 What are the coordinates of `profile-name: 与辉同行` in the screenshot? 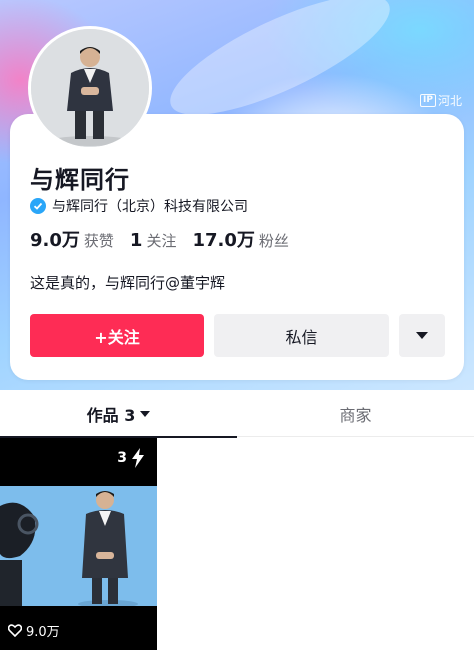 It's located at (80, 180).